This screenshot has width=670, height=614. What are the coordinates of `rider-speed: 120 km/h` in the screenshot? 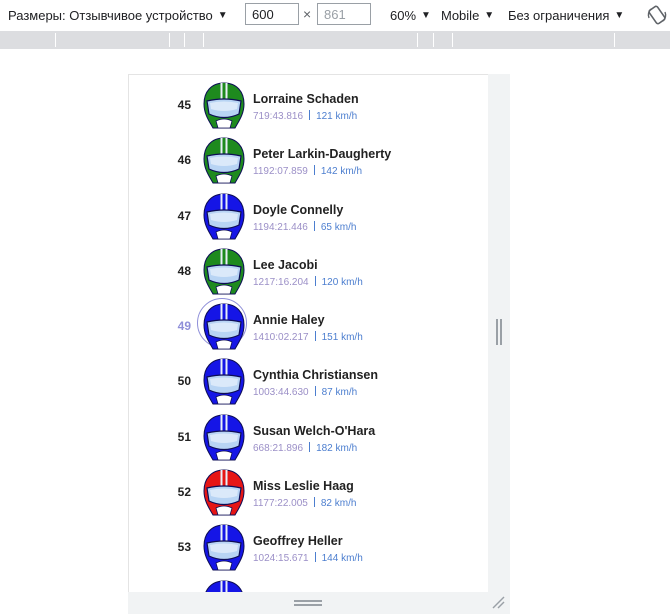 It's located at (342, 282).